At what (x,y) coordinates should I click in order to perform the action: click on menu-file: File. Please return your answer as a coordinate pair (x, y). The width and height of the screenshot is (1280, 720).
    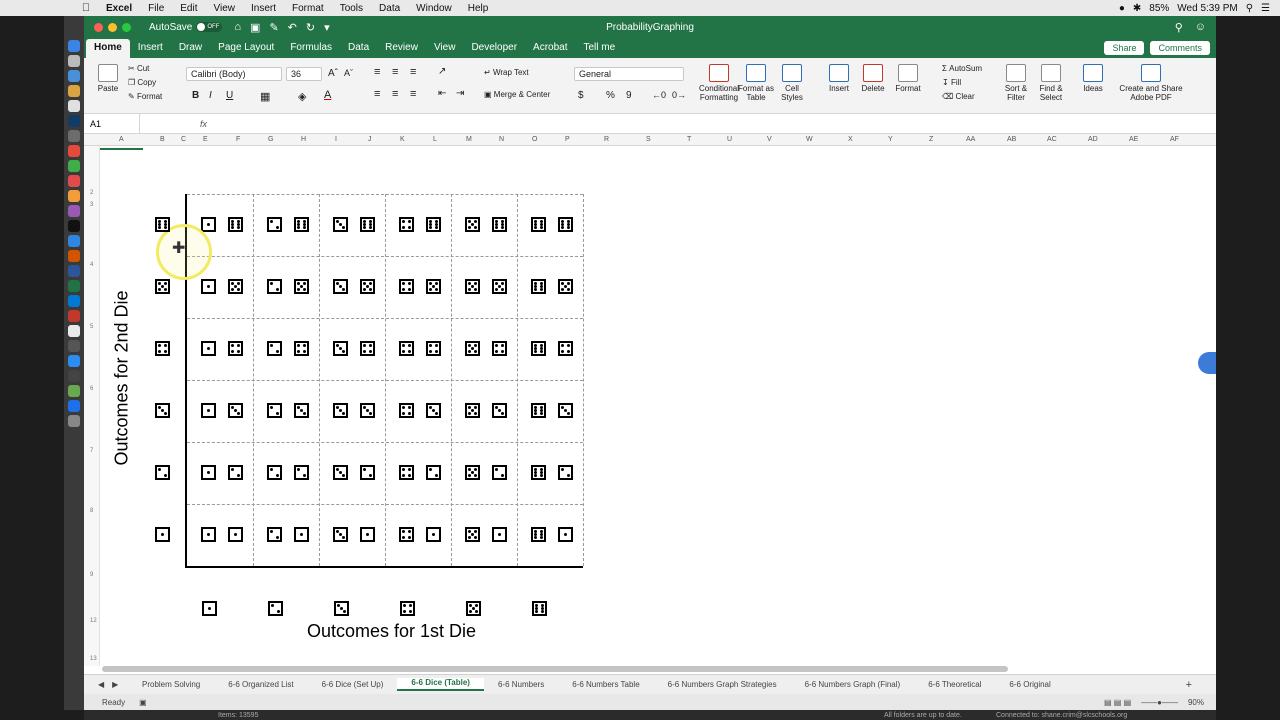
    Looking at the image, I should click on (156, 8).